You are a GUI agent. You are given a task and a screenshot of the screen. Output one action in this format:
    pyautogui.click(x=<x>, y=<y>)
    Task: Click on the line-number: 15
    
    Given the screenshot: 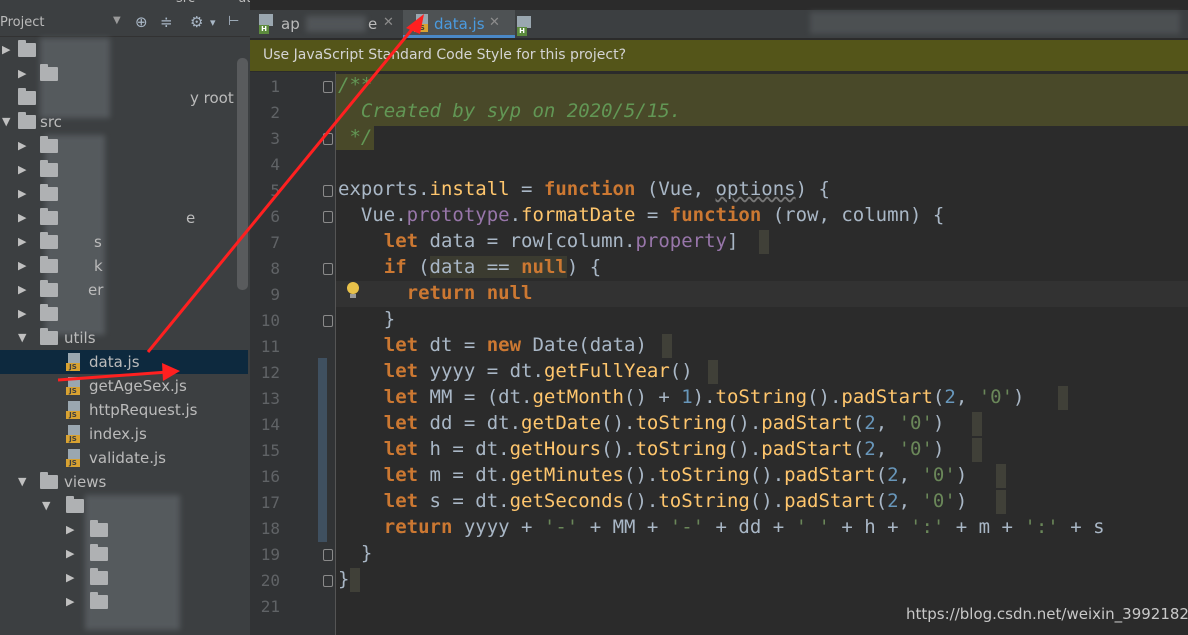 What is the action you would take?
    pyautogui.click(x=270, y=450)
    